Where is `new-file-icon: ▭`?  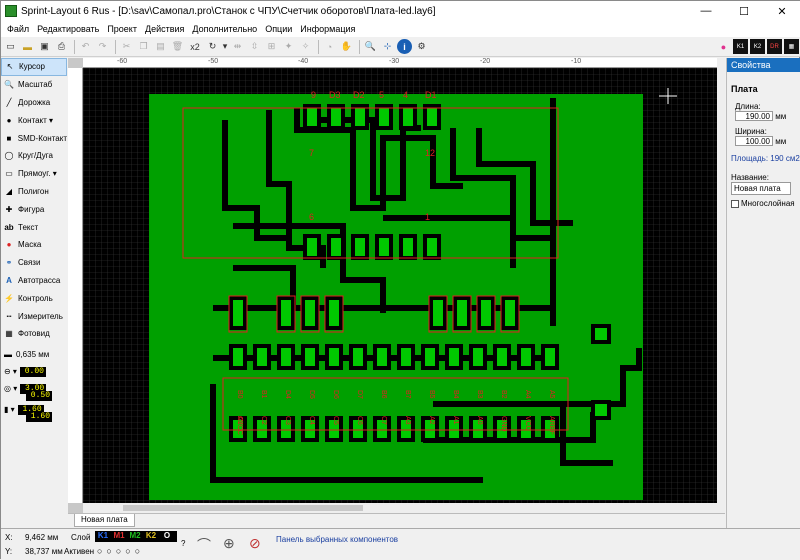 new-file-icon: ▭ is located at coordinates (10, 46).